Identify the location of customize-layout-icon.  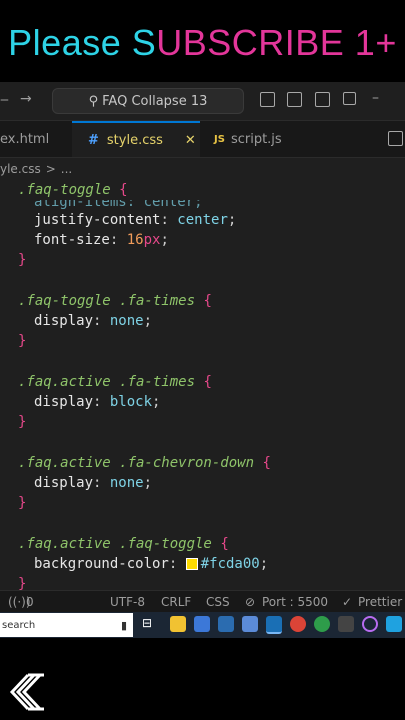
(349, 98).